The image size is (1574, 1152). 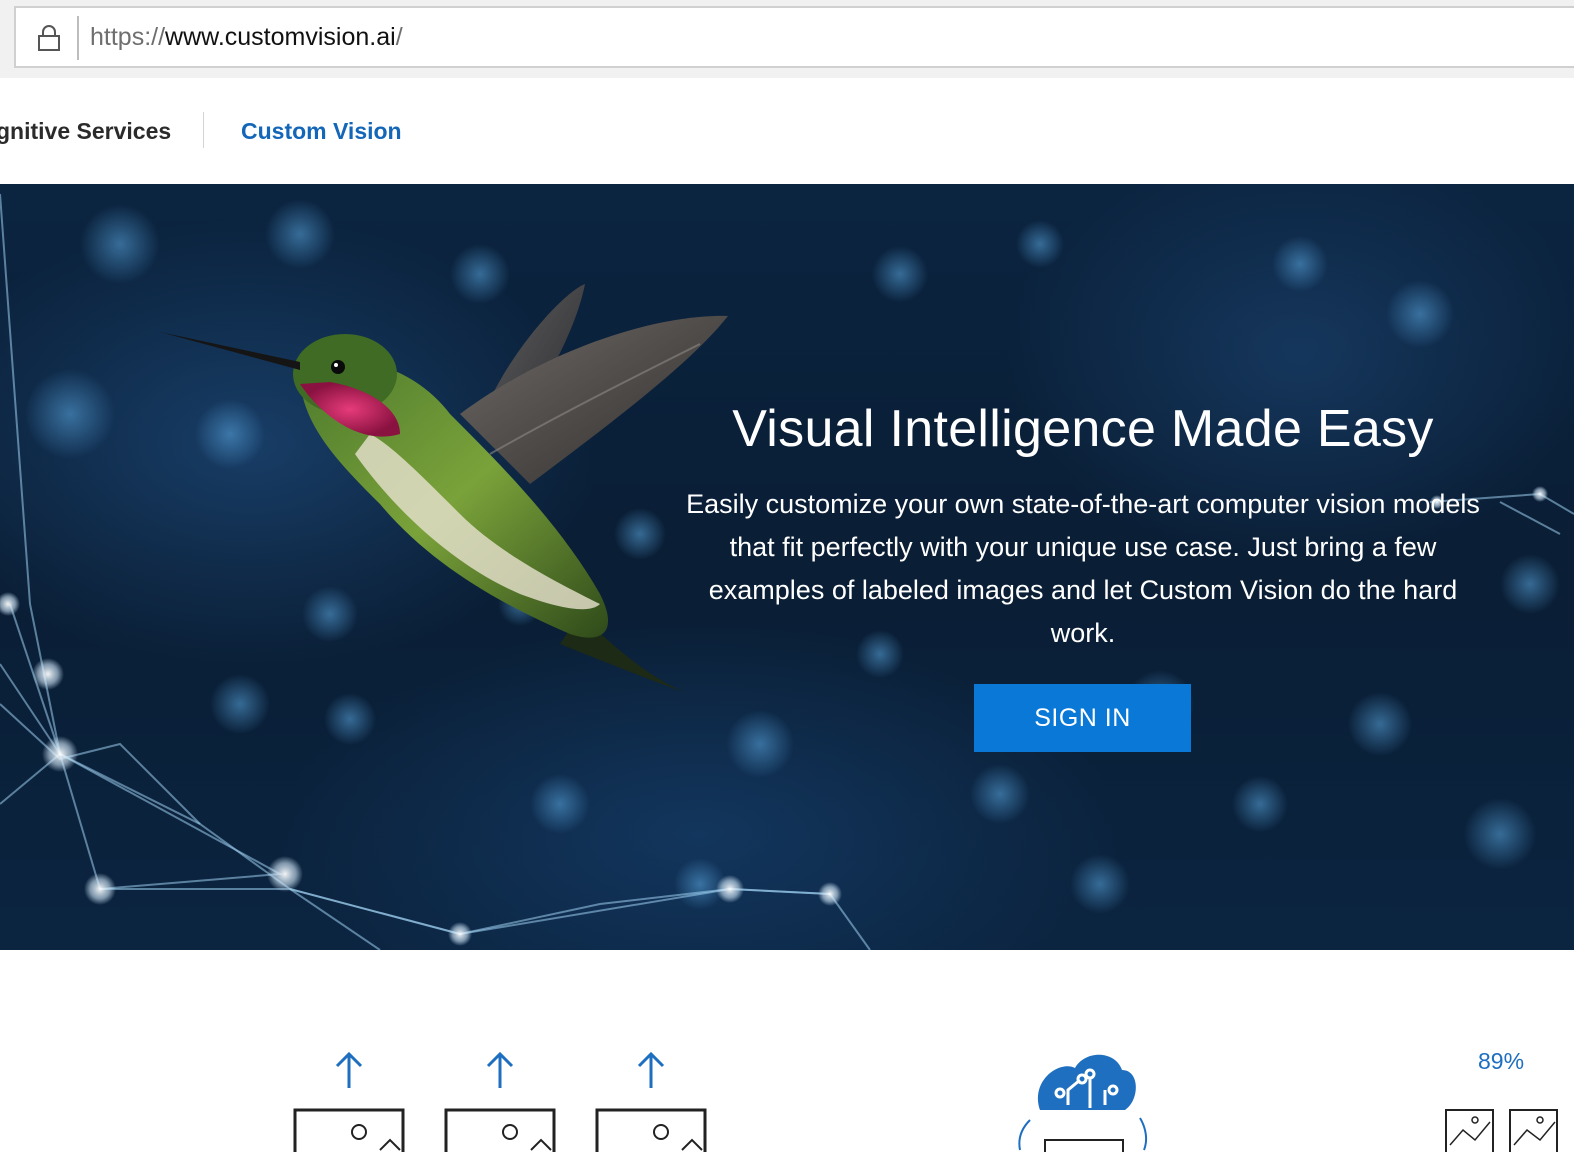 I want to click on browser-chrome: https://www.customvision.ai/, so click(x=787, y=39).